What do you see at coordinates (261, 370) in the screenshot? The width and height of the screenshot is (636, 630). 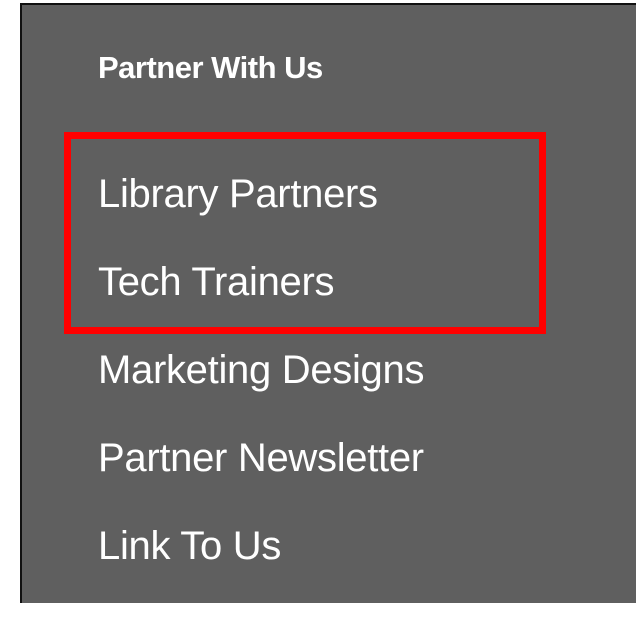 I see `menu-link-marketing-designs: Marketing Designs` at bounding box center [261, 370].